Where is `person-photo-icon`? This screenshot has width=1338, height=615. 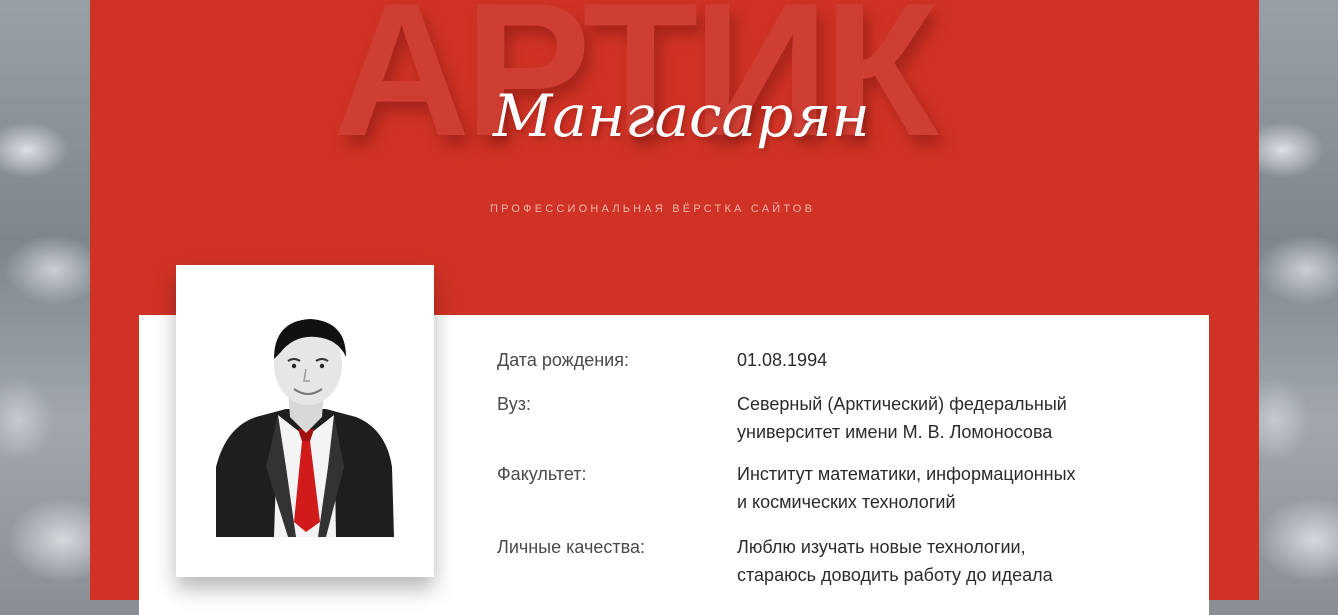 person-photo-icon is located at coordinates (305, 428).